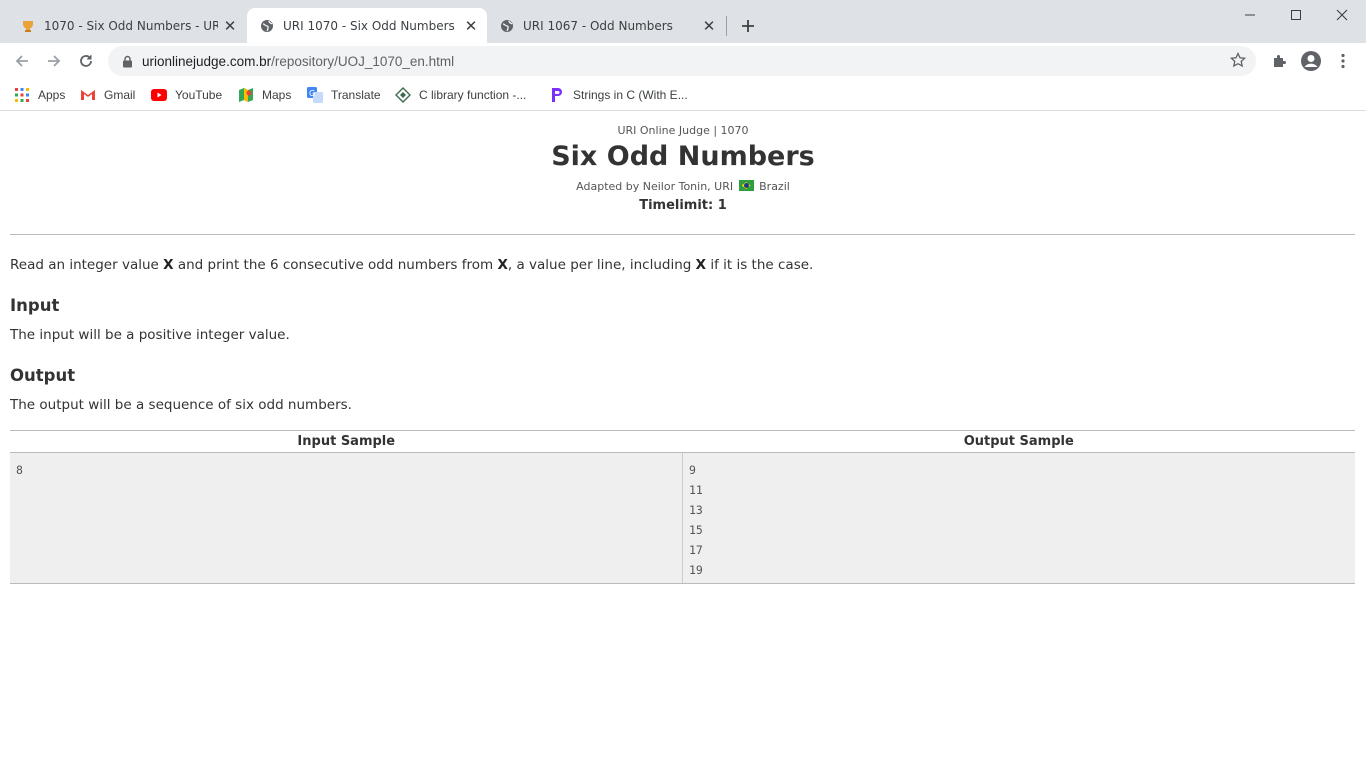  Describe the element at coordinates (28, 26) in the screenshot. I see `uri-trophy-icon` at that location.